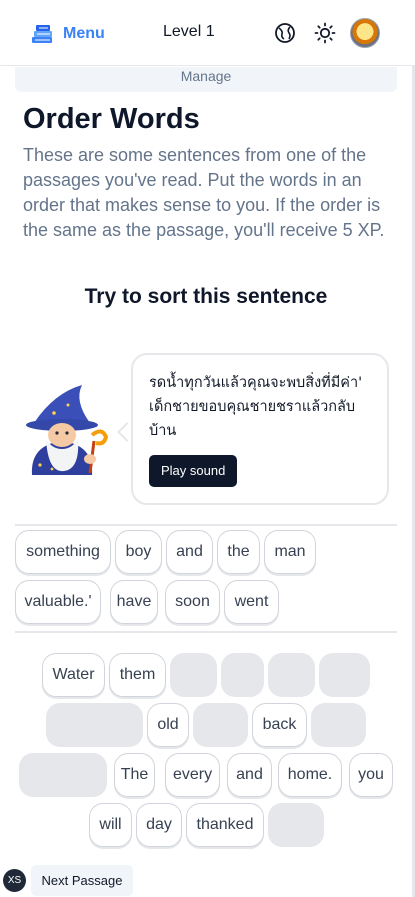 The height and width of the screenshot is (897, 415). I want to click on answer-word-chip: something, so click(63, 552).